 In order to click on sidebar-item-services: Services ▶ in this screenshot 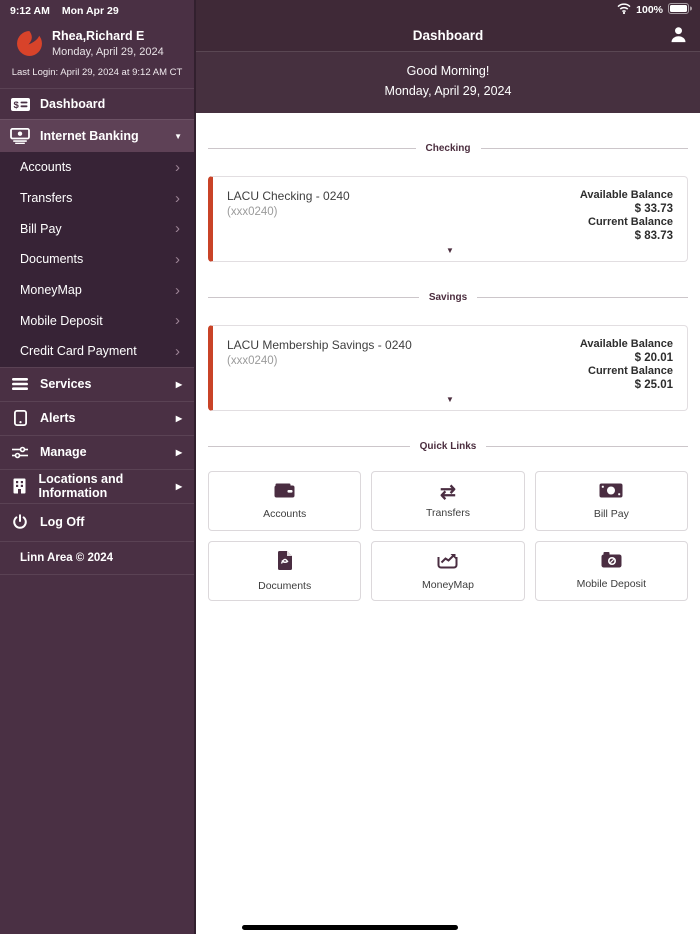, I will do `click(97, 383)`.